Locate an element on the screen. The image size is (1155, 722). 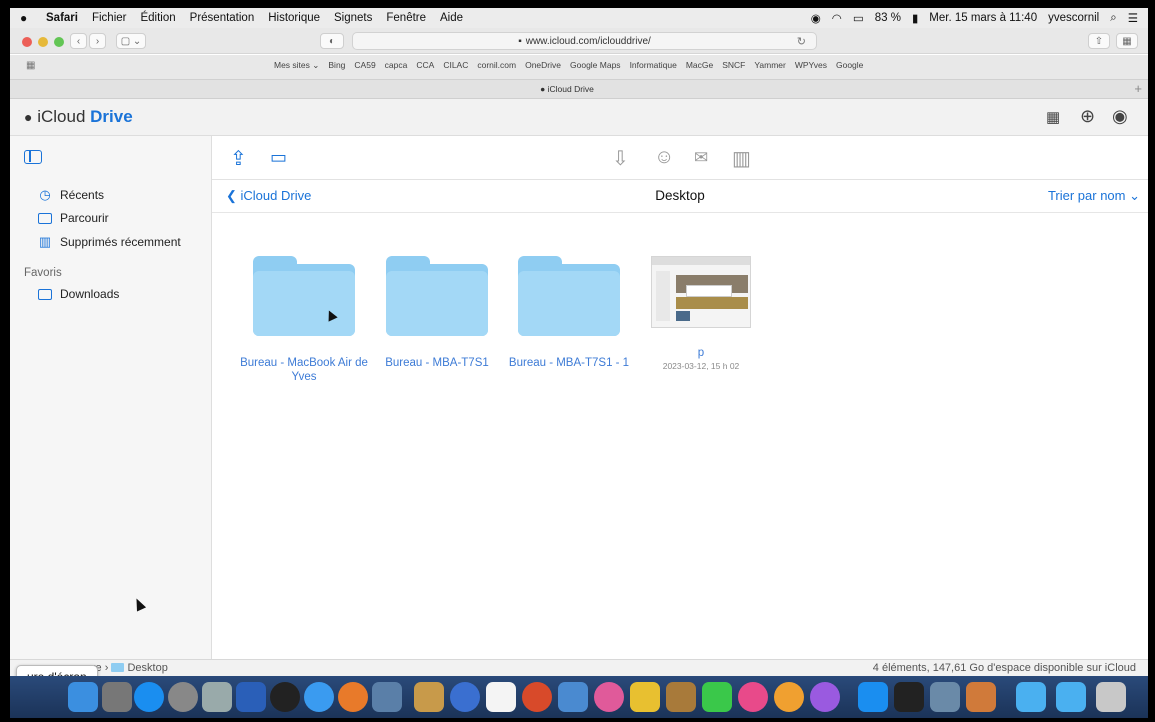
app-title: ● iCloud Drive is located at coordinates (78, 117).